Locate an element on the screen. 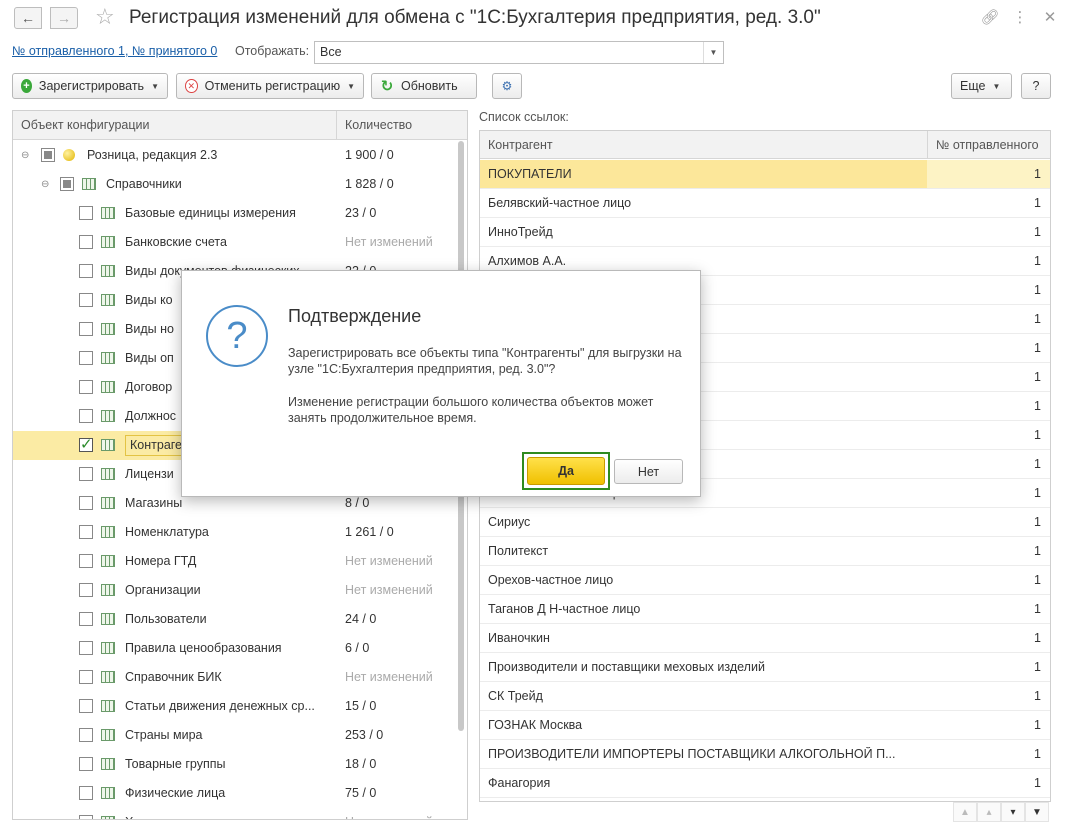 This screenshot has height=831, width=1065. forward-icon: → is located at coordinates (64, 18).